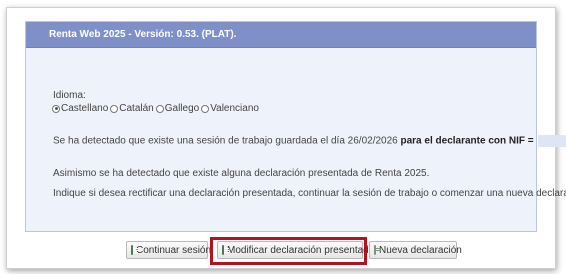 This screenshot has height=274, width=566. I want to click on language-radio-group: Castellano Catalán Gallego Valenciano, so click(156, 108).